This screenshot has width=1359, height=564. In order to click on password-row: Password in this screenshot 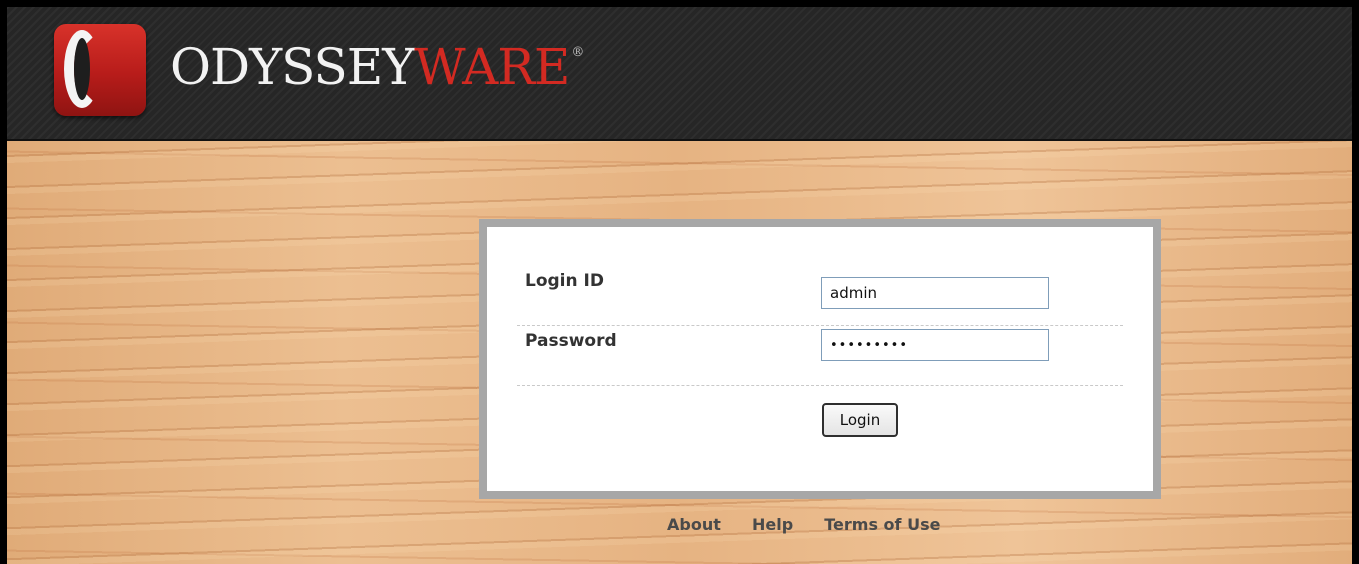, I will do `click(820, 357)`.